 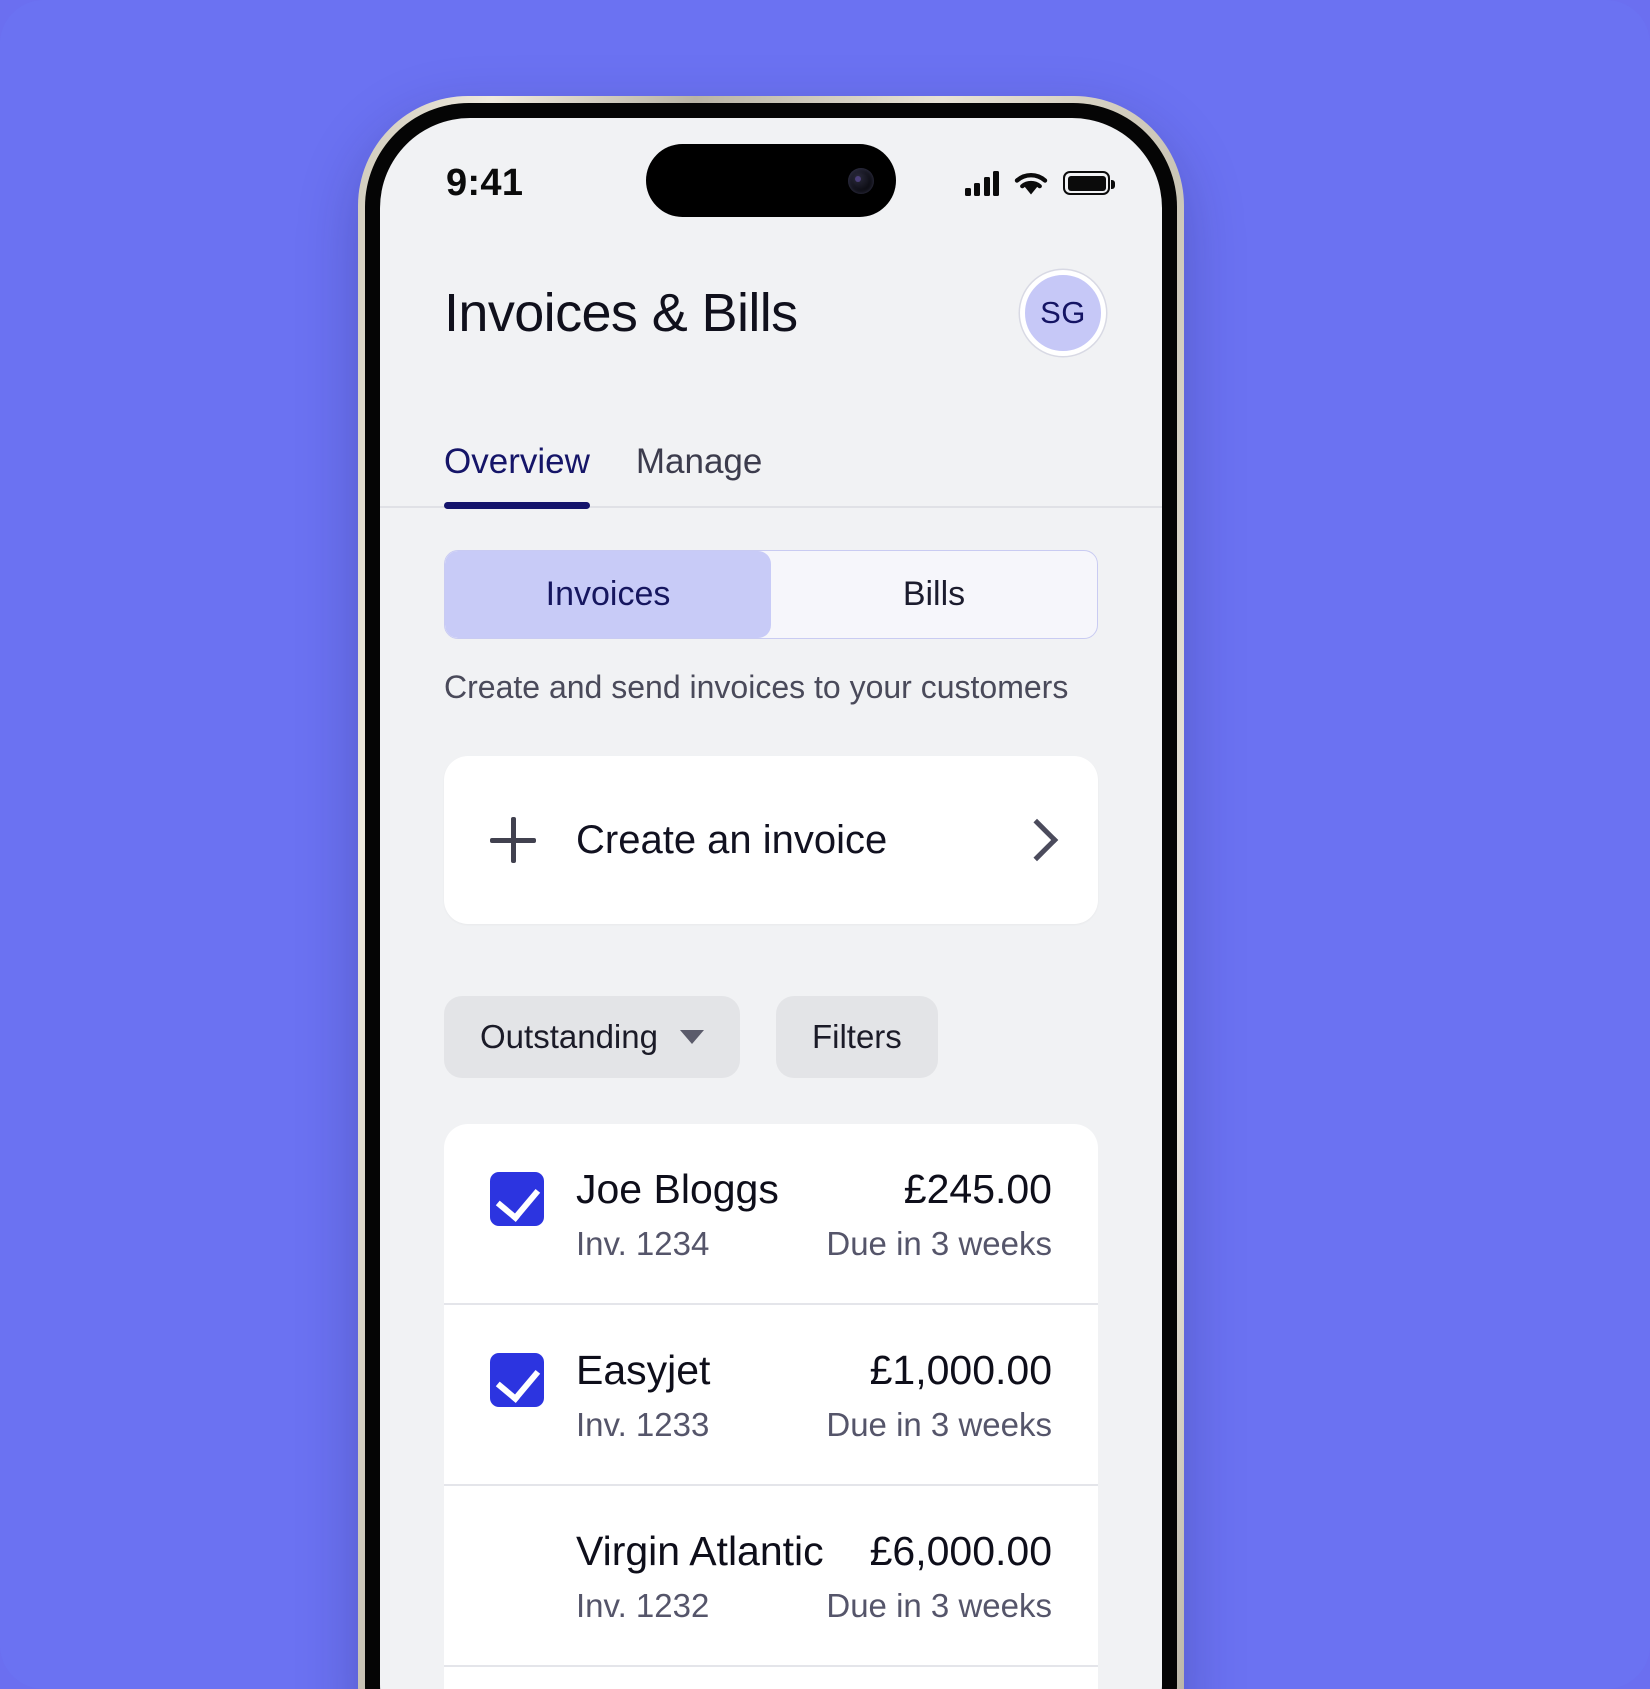 What do you see at coordinates (981, 183) in the screenshot?
I see `signal-bars-icon` at bounding box center [981, 183].